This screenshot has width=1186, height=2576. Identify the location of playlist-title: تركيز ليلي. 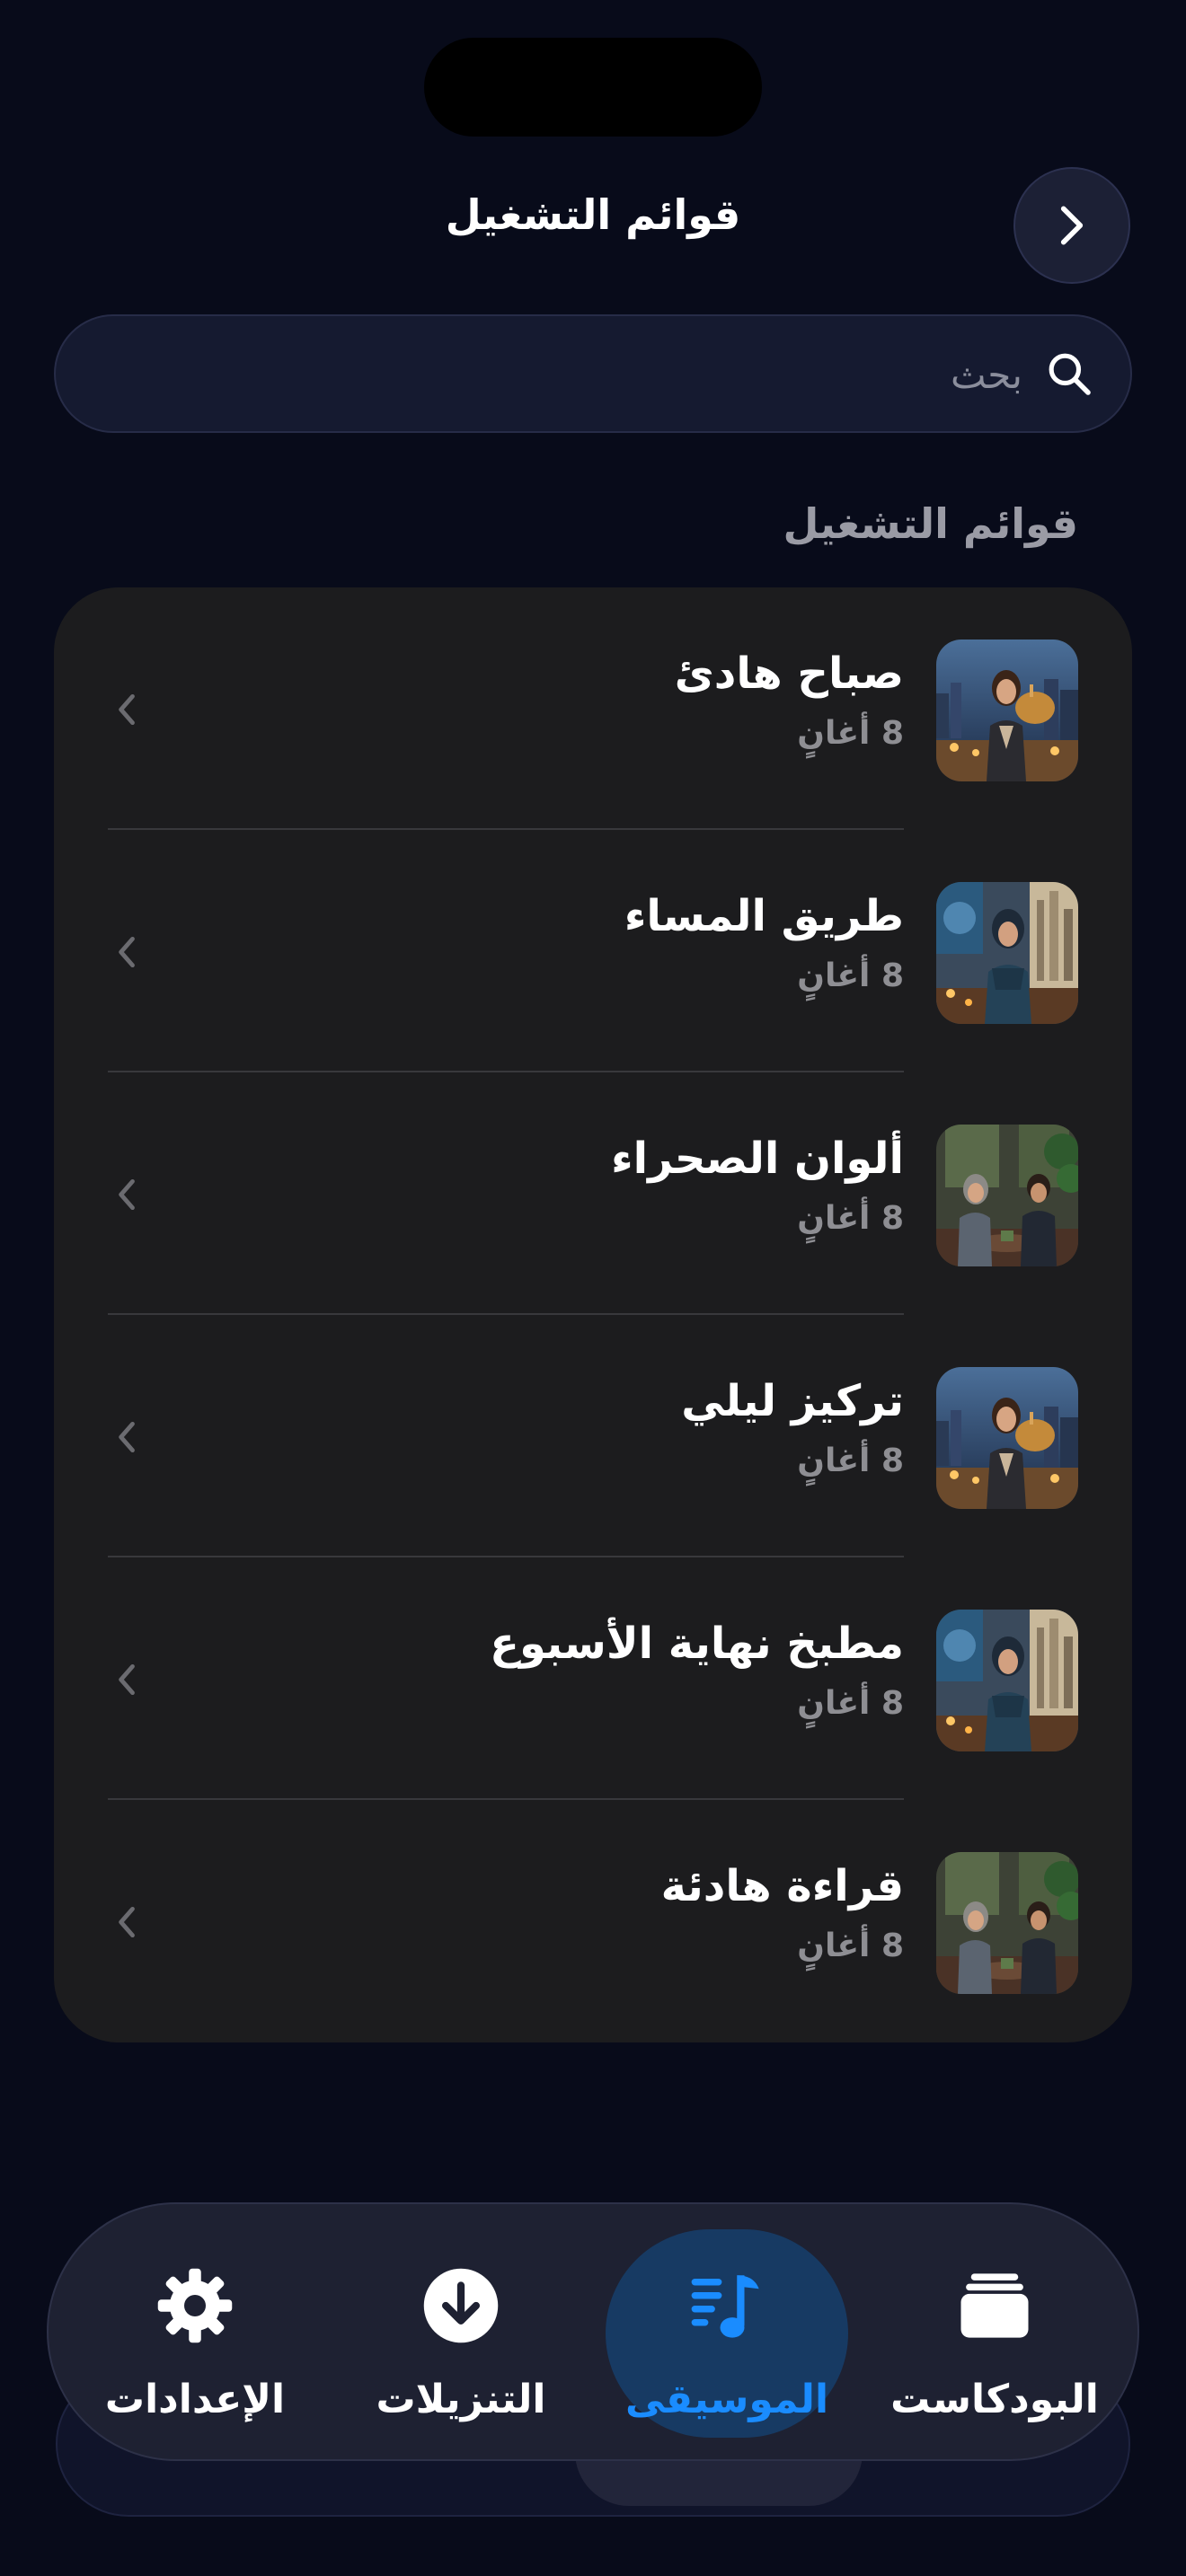
(792, 1401).